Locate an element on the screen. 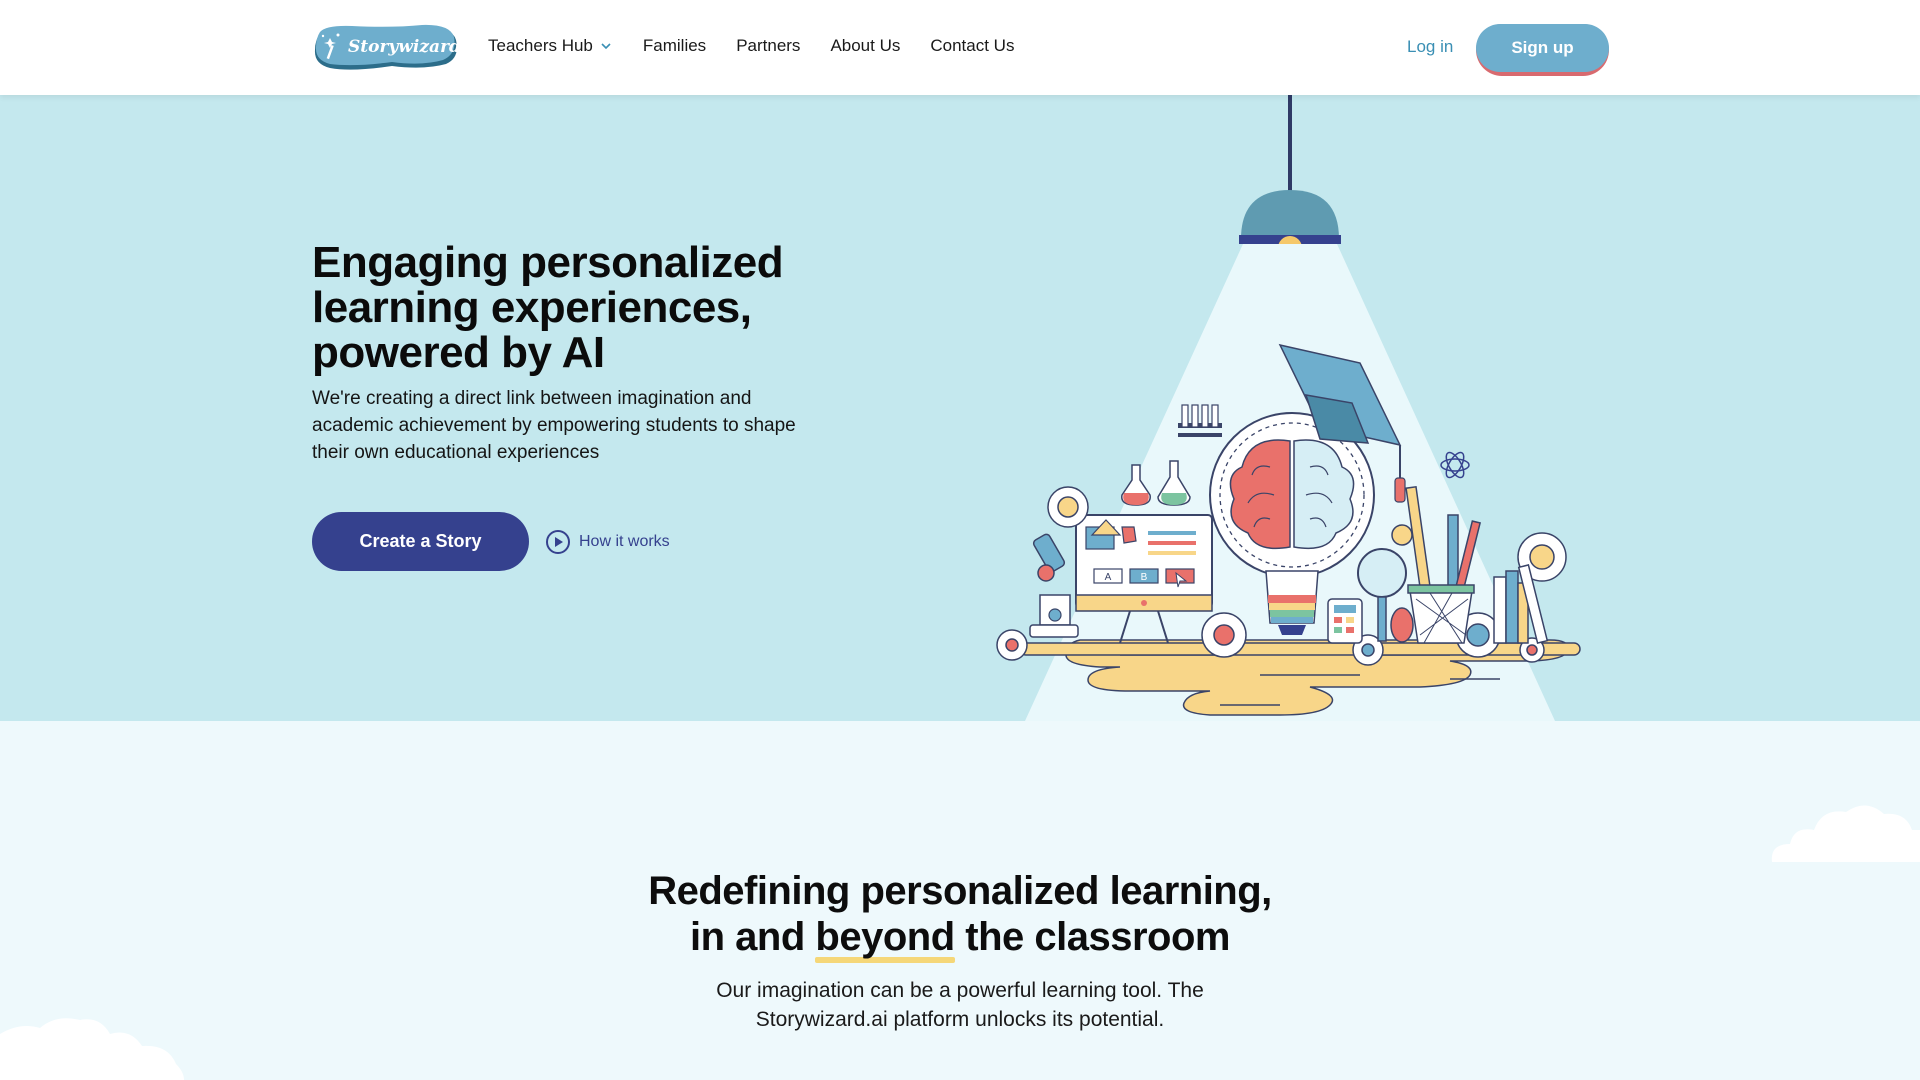 Image resolution: width=1920 pixels, height=1080 pixels. section-title-pre: in and is located at coordinates (753, 937).